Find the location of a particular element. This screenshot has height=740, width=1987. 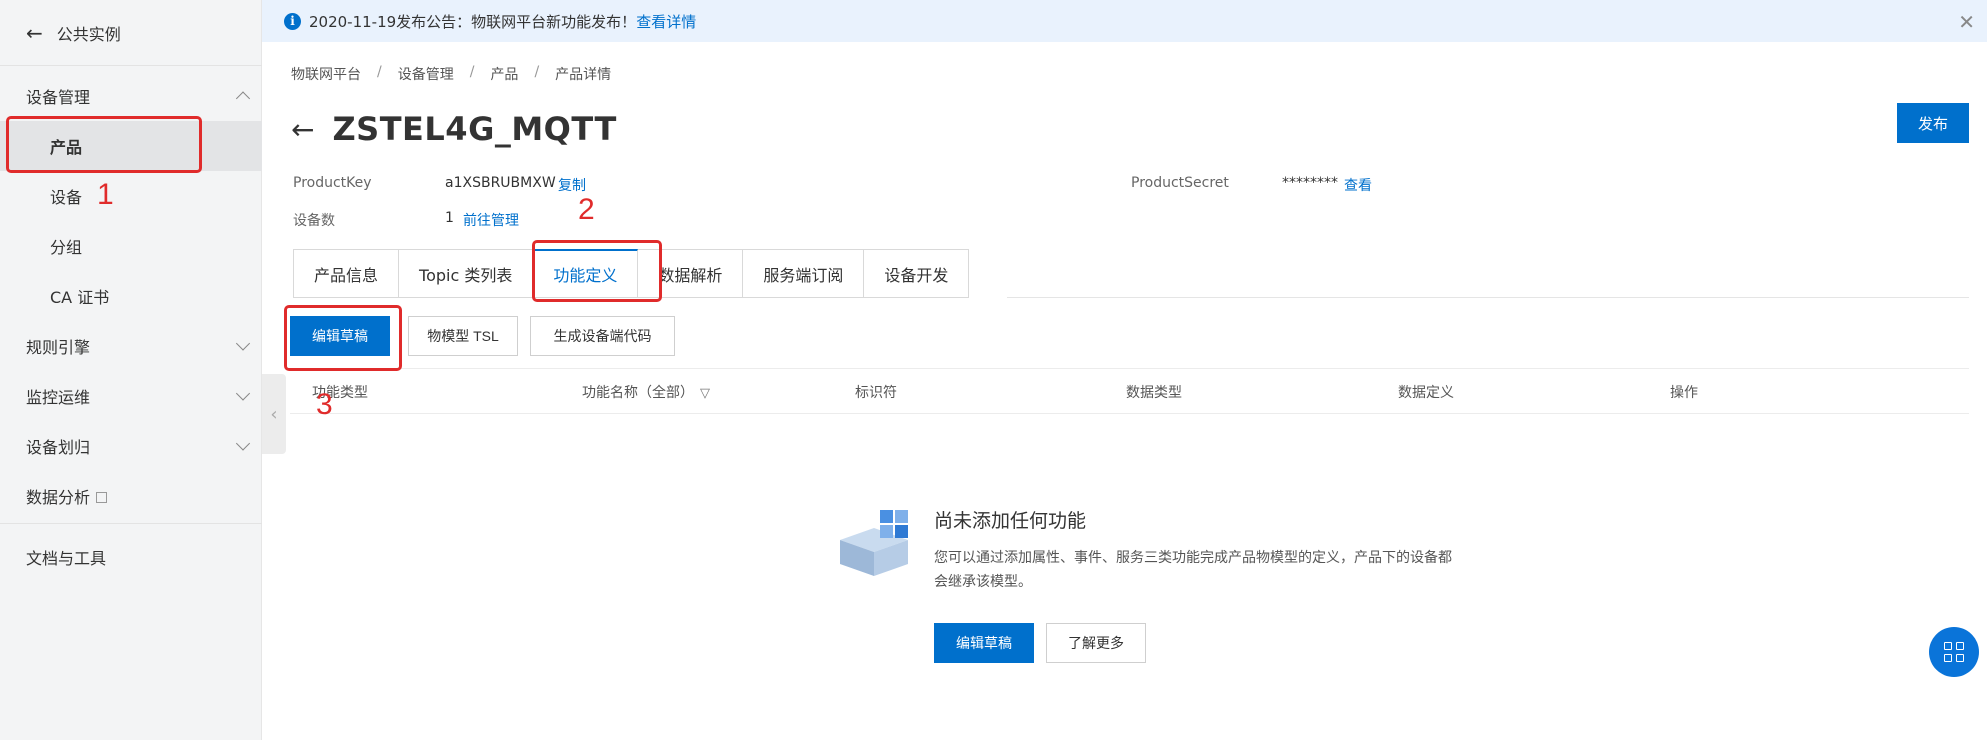

page-title: ZSTEL4G_MQTT is located at coordinates (474, 129).